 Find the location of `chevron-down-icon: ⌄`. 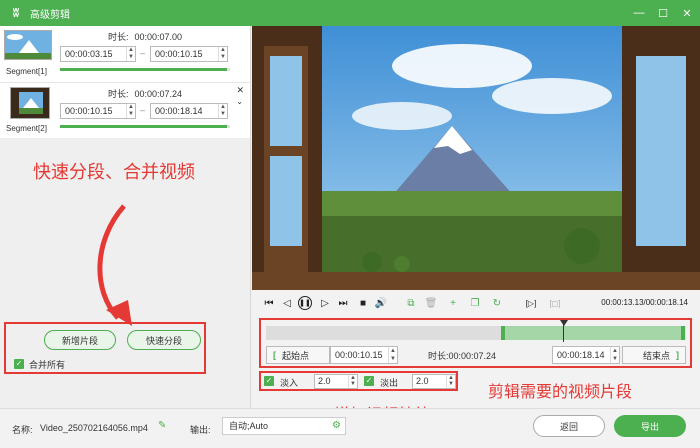

chevron-down-icon: ⌄ is located at coordinates (239, 101).